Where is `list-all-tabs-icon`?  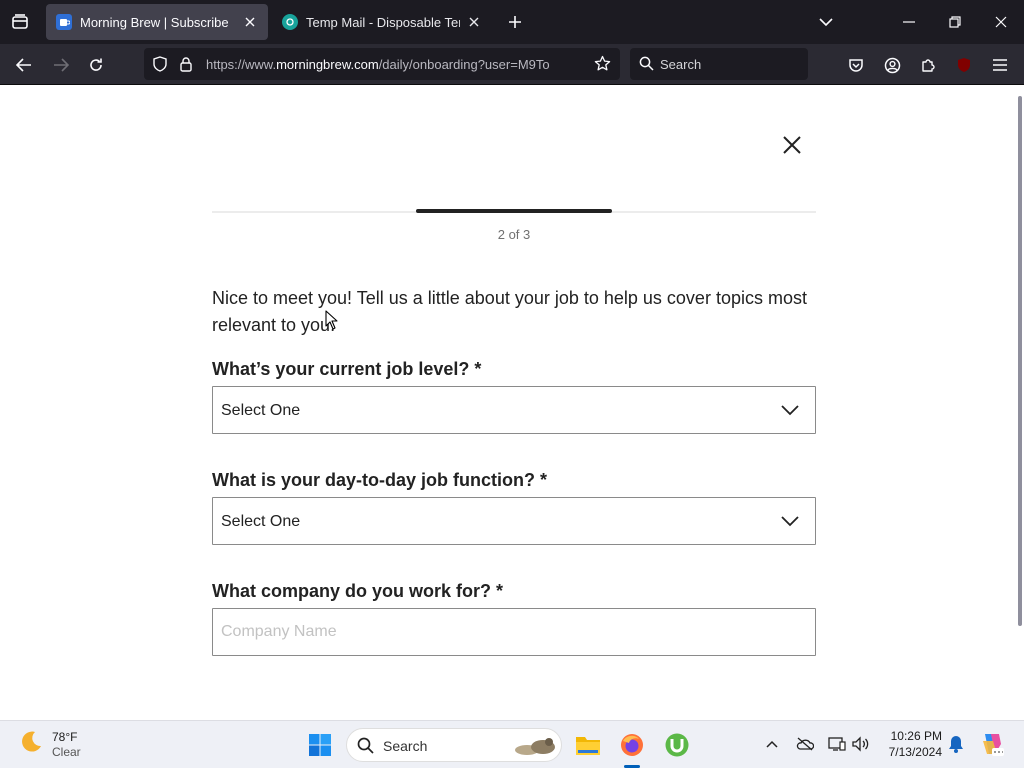
list-all-tabs-icon is located at coordinates (826, 22).